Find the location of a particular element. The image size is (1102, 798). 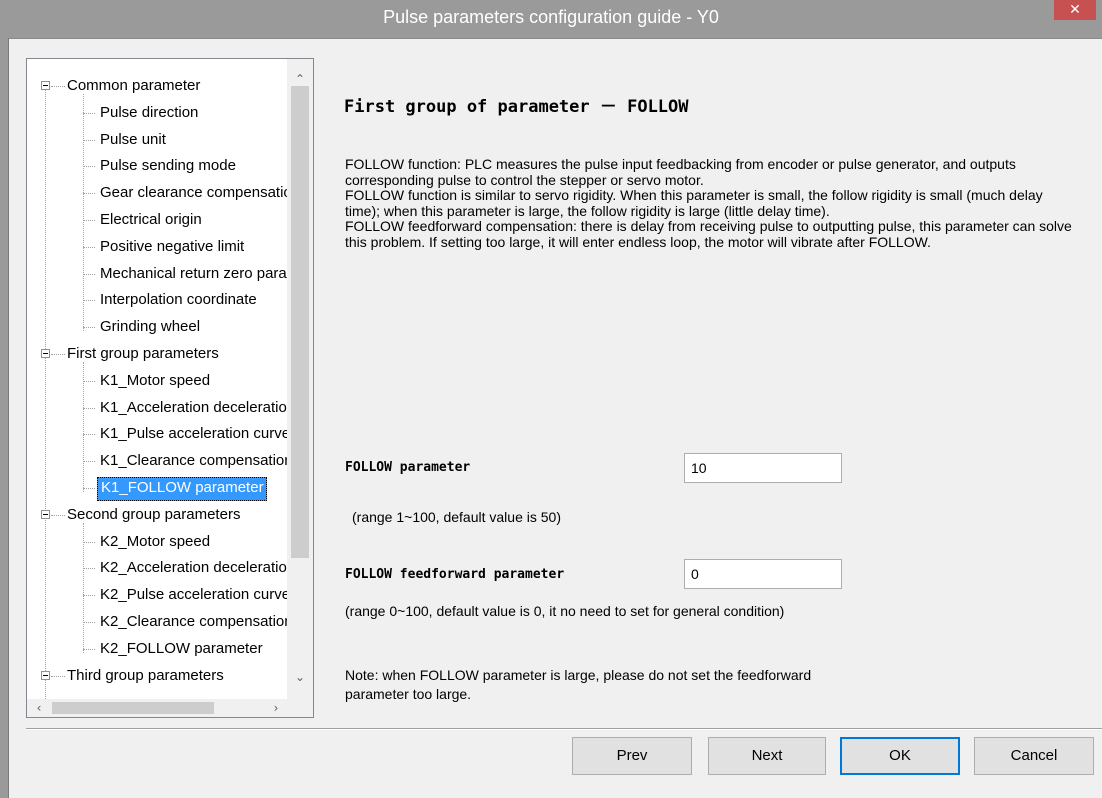

next-button: Next is located at coordinates (767, 756).